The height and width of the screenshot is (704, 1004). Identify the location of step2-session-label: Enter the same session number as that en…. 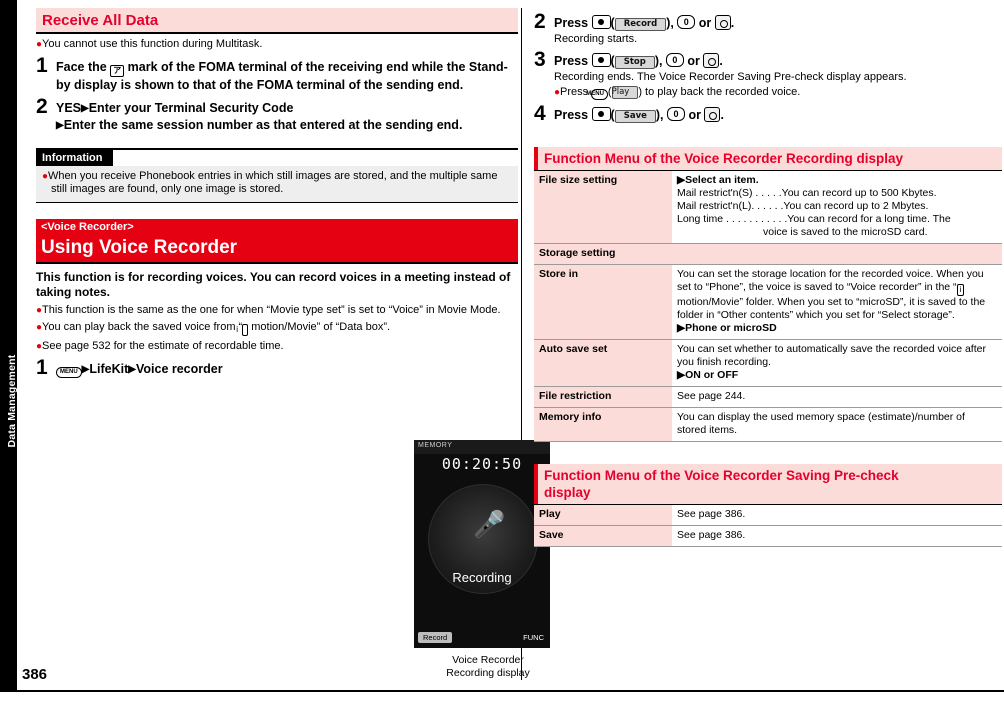
(263, 124).